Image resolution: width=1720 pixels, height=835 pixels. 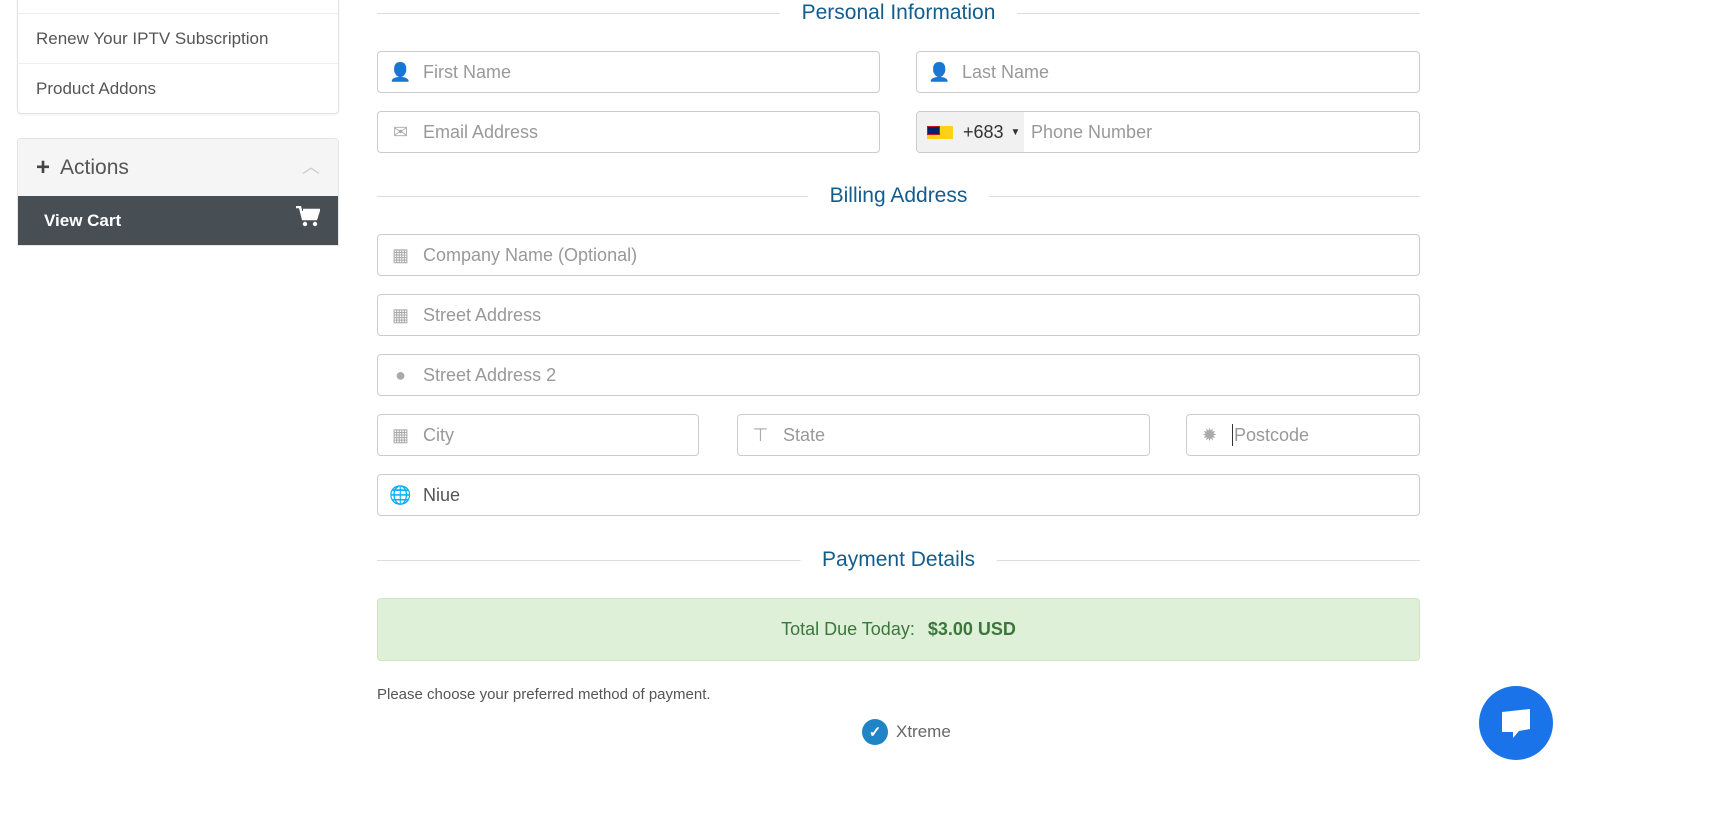 I want to click on view-cart-link: View Cart, so click(x=178, y=220).